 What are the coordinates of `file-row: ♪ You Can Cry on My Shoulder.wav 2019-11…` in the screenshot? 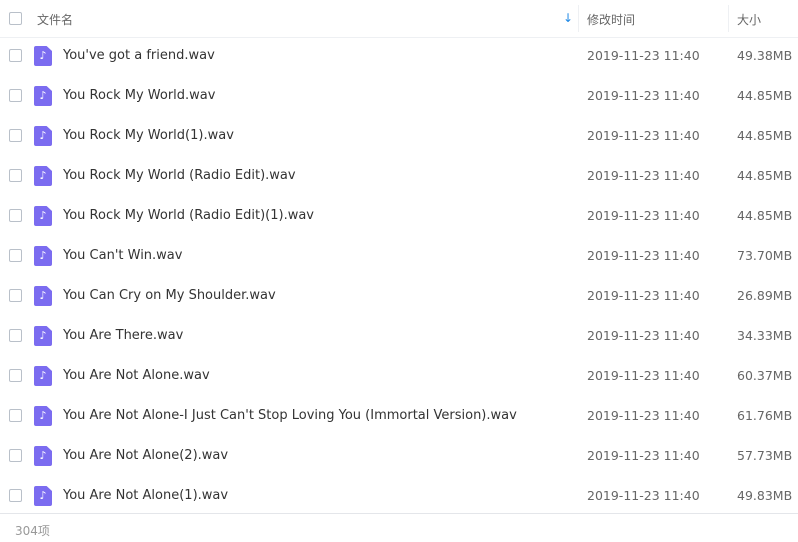 It's located at (399, 296).